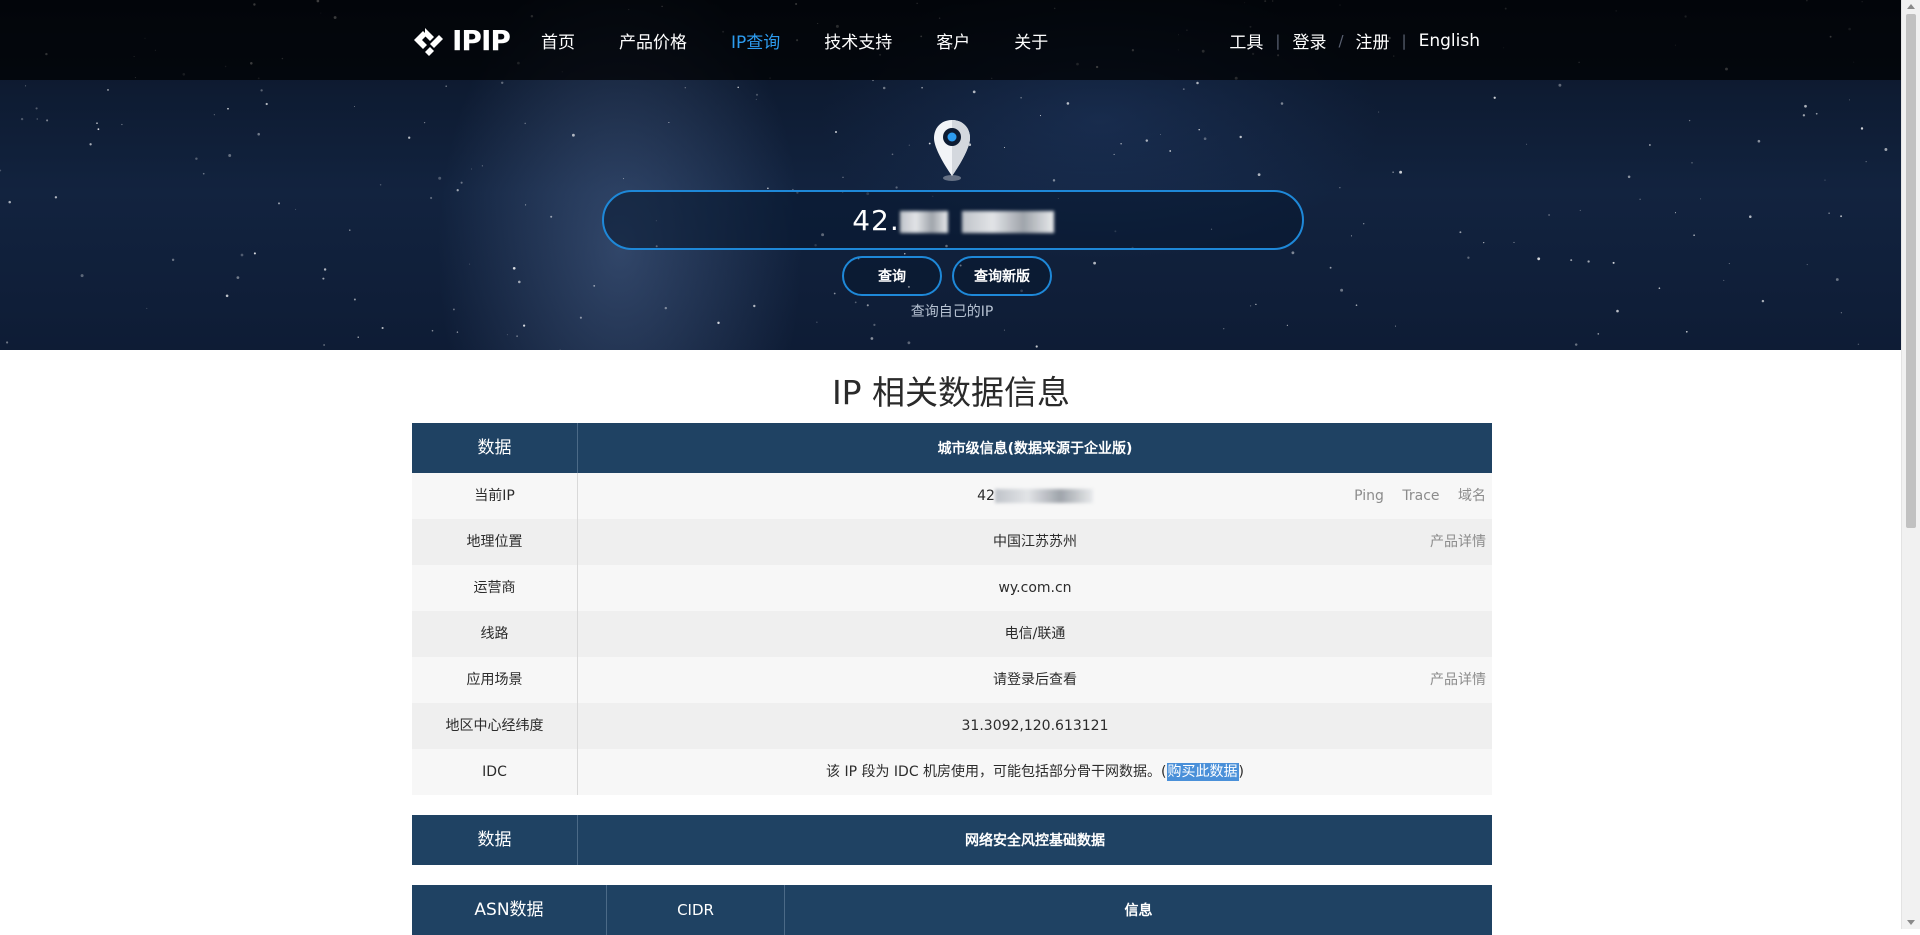 The image size is (1920, 935). I want to click on ping-link: Ping, so click(1369, 496).